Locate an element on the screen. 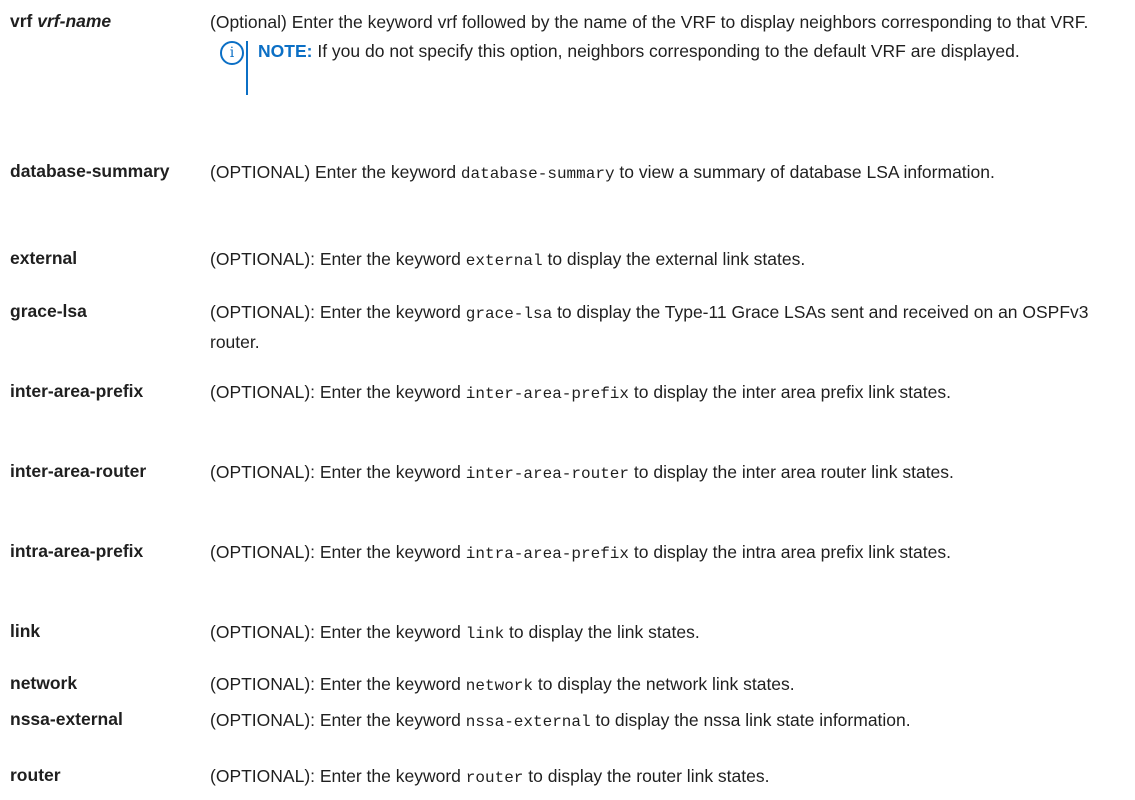 This screenshot has height=800, width=1135. param-term: database-summary is located at coordinates (90, 171).